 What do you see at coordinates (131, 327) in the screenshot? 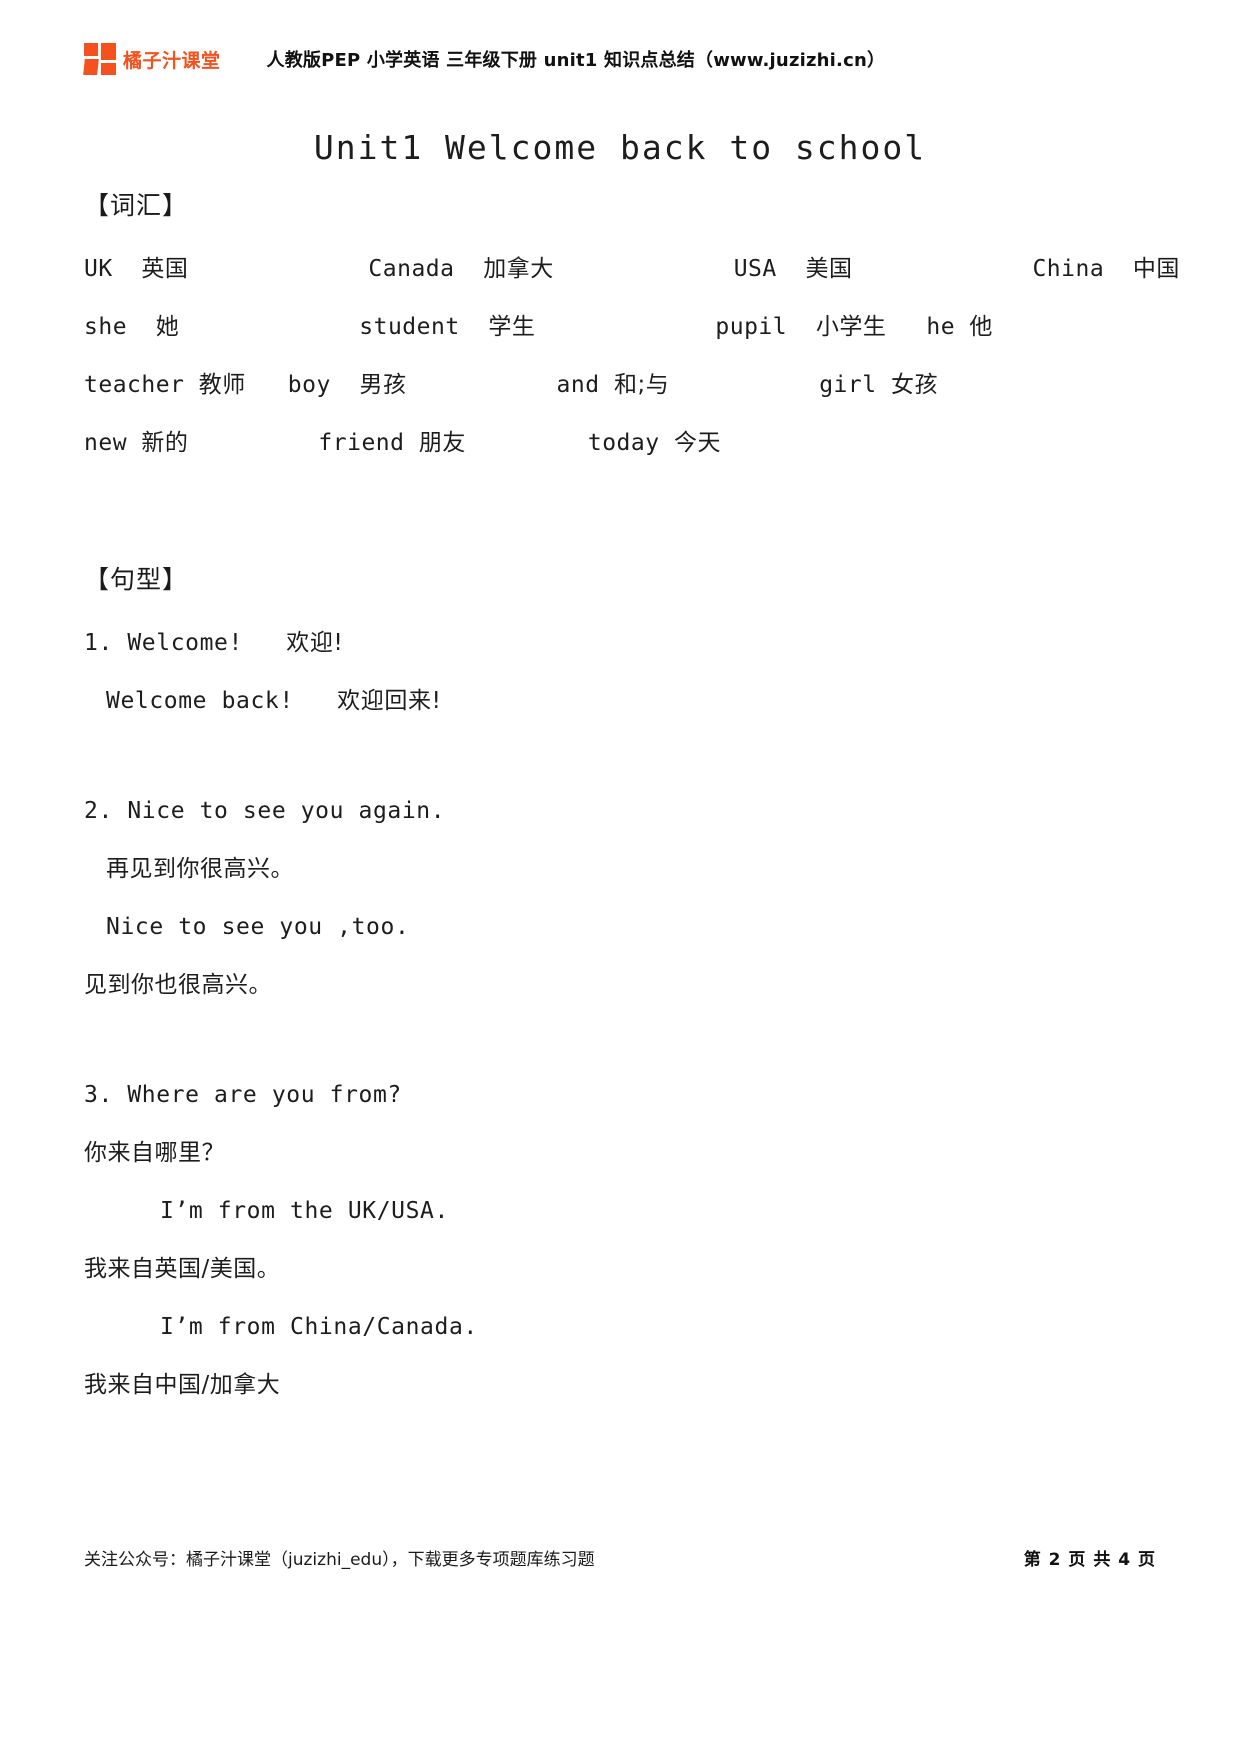
I see `vocab-term: she 她` at bounding box center [131, 327].